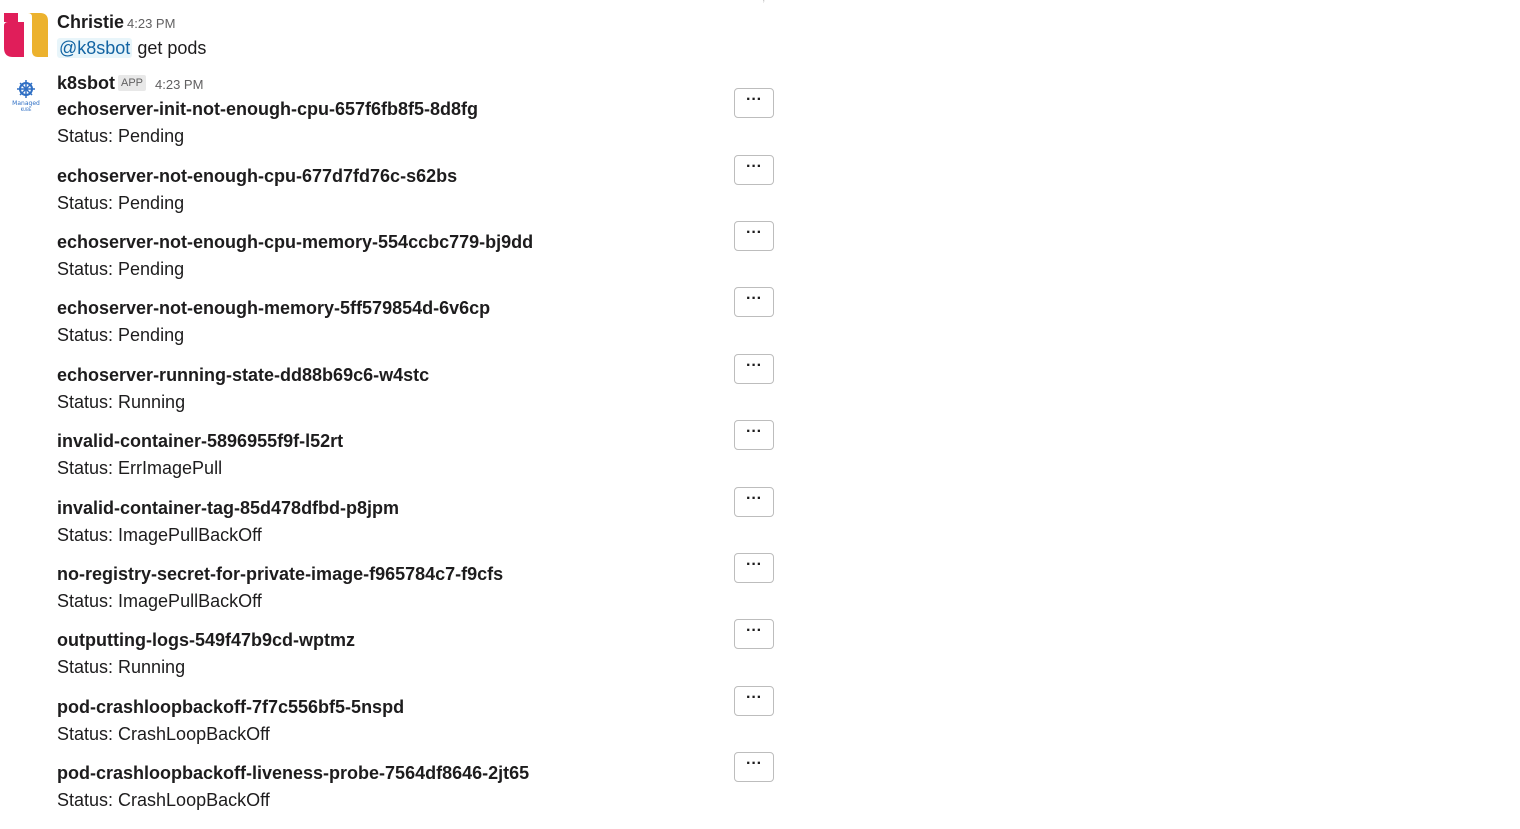 This screenshot has height=829, width=1520. Describe the element at coordinates (228, 508) in the screenshot. I see `pod-name: invalid-container-tag-85d478dfbd-p8jpm` at that location.